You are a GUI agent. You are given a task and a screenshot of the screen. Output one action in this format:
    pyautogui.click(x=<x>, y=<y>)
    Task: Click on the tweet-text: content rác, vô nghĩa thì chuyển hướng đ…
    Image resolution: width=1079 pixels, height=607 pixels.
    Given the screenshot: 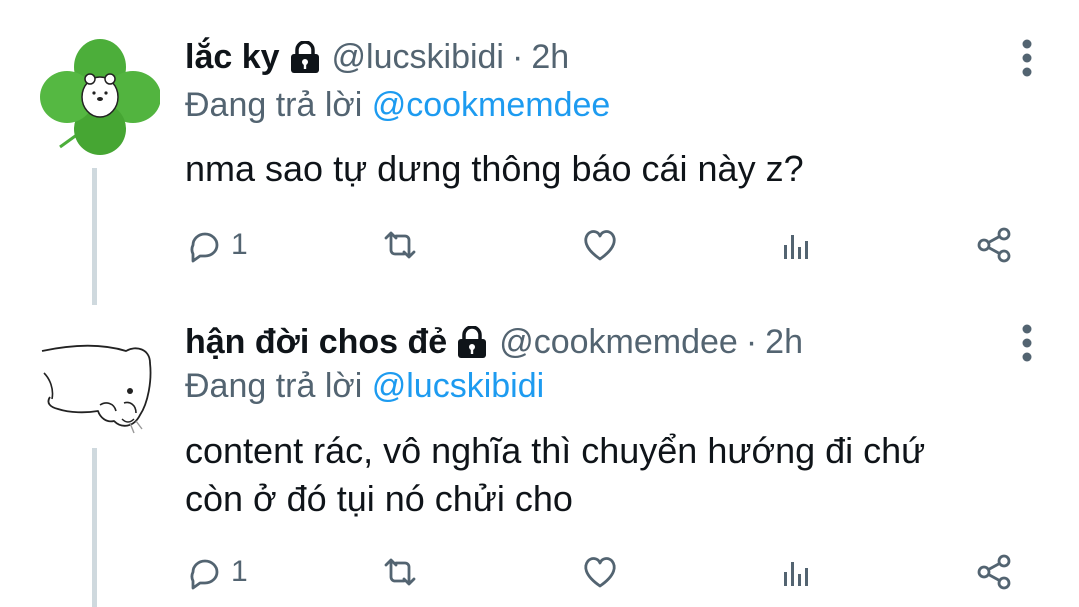 What is the action you would take?
    pyautogui.click(x=615, y=475)
    